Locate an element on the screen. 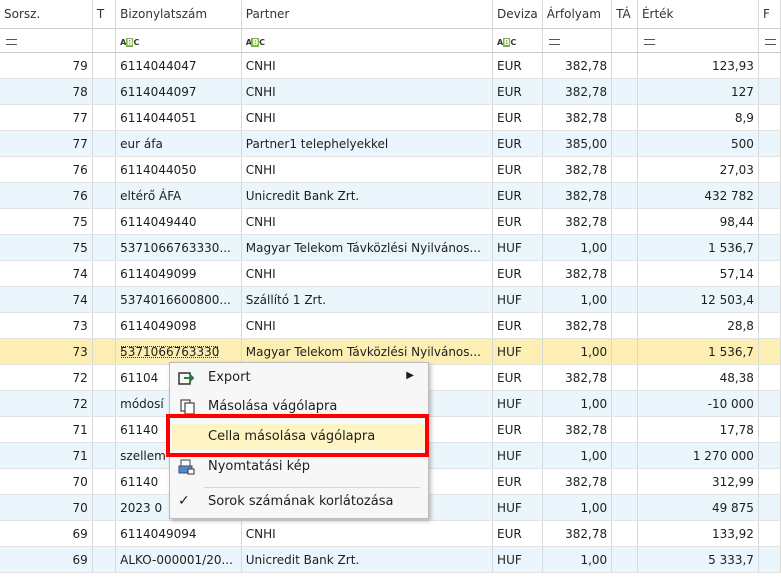 This screenshot has width=781, height=577. cell-ertek: 17,78 is located at coordinates (698, 429).